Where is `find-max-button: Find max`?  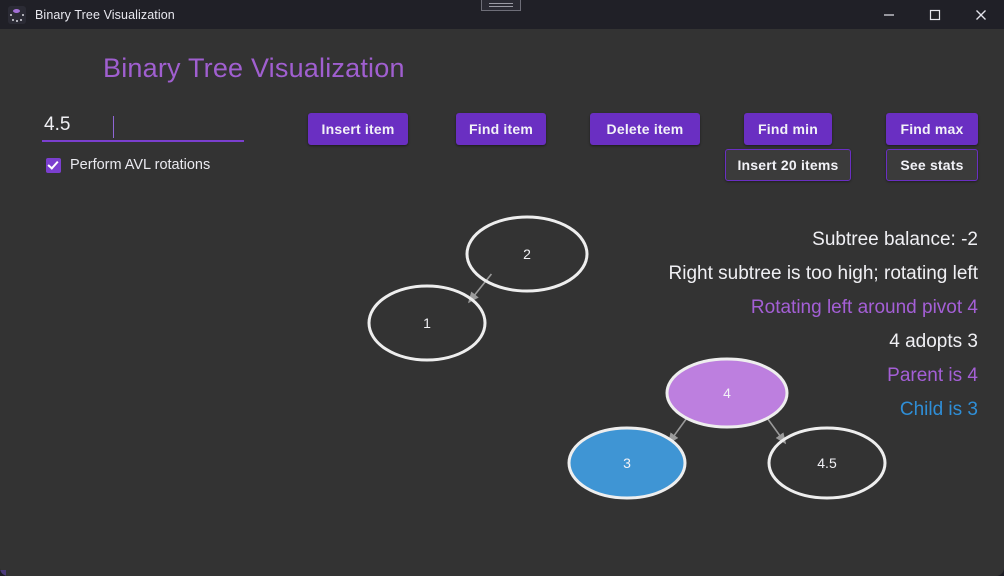
find-max-button: Find max is located at coordinates (932, 129).